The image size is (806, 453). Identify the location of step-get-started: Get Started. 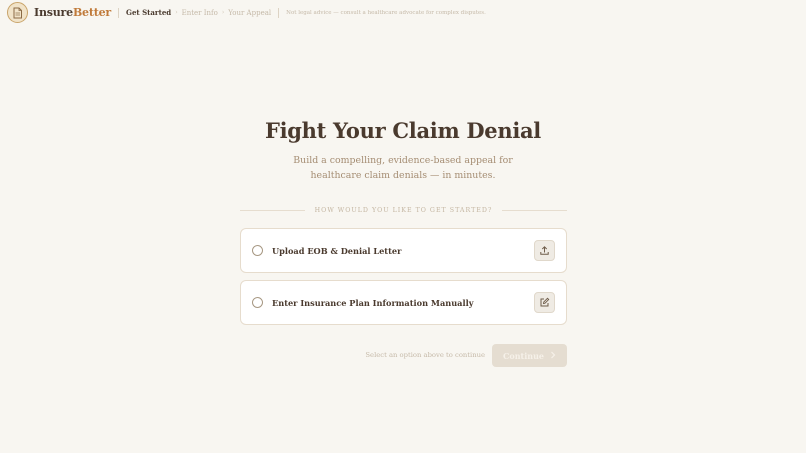
(148, 12).